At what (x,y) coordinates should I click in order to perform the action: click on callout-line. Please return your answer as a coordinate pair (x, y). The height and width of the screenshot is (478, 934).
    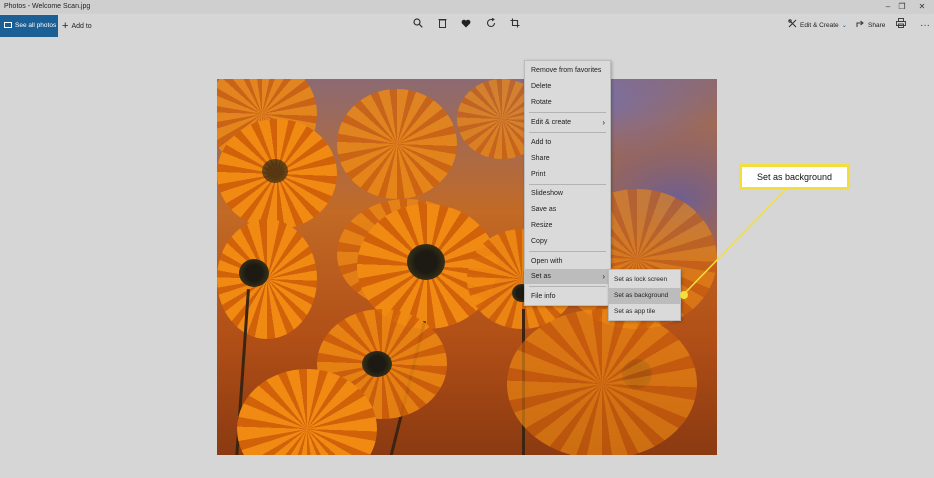
    Looking at the image, I should click on (734, 242).